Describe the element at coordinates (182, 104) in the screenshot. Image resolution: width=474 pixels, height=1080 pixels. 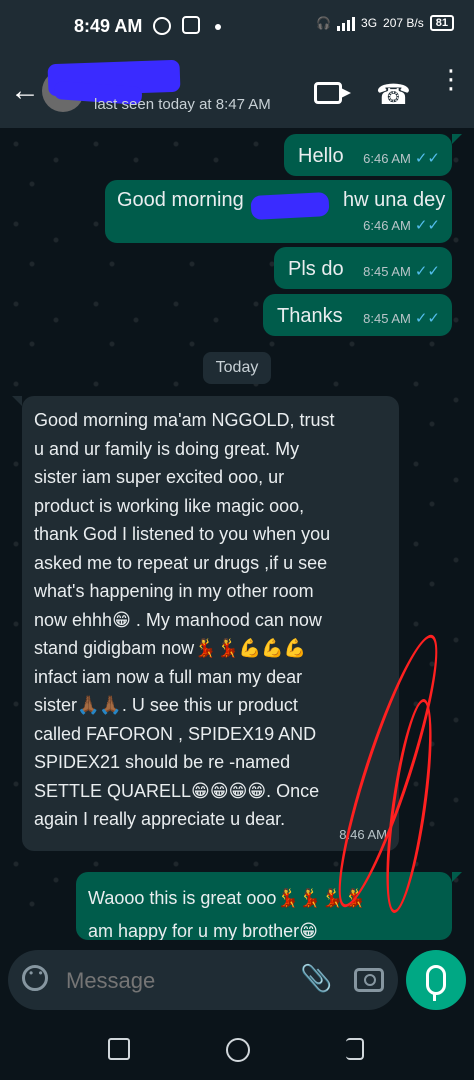
I see `last-seen-text: last seen today at 8:47 AM` at that location.